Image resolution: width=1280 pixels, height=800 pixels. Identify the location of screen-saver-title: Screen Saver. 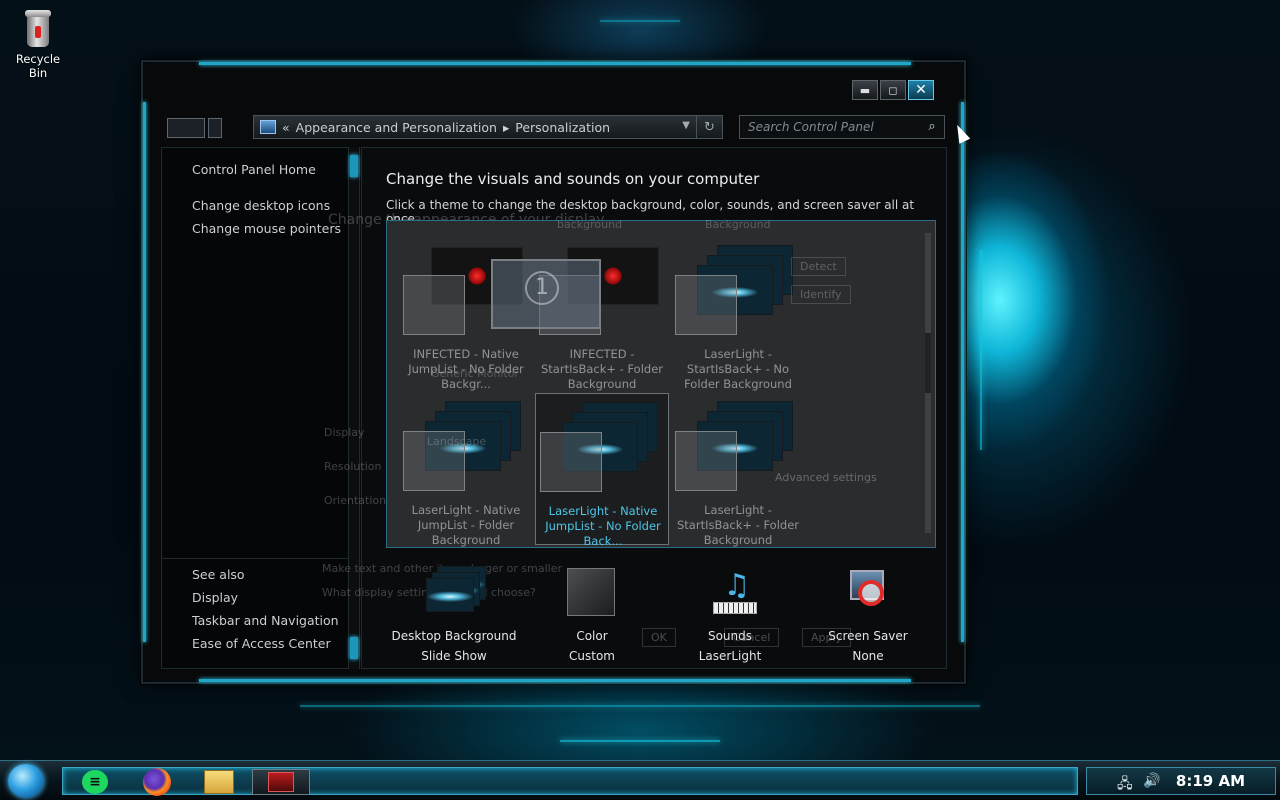
(868, 636).